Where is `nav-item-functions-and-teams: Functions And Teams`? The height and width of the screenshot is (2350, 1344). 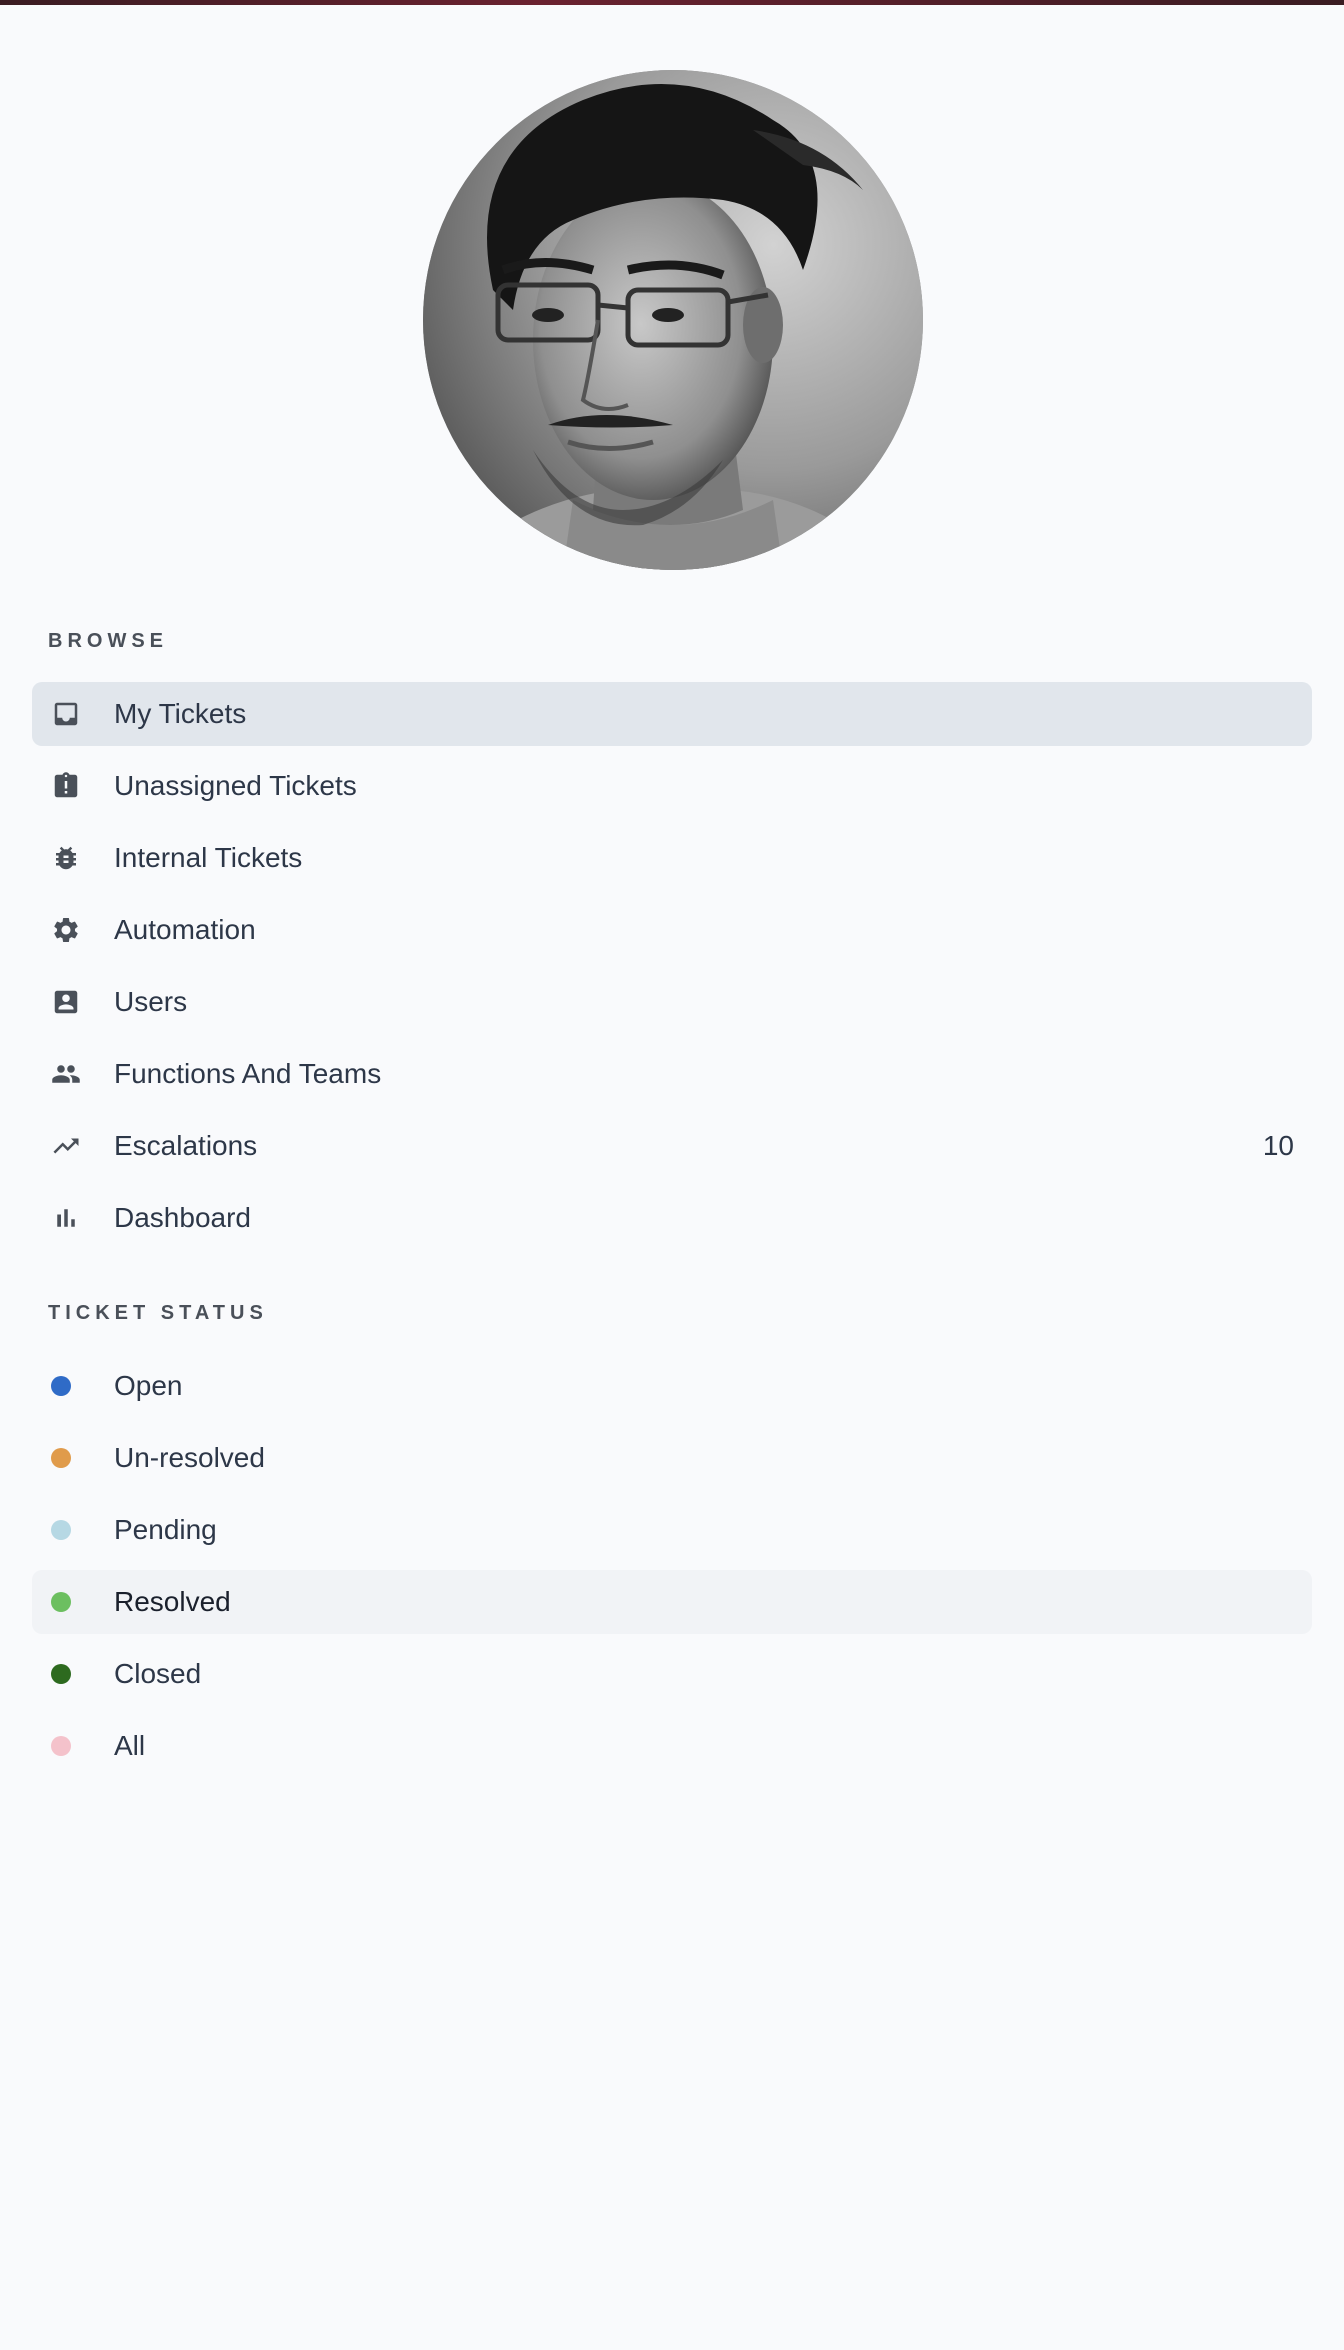
nav-item-functions-and-teams: Functions And Teams is located at coordinates (672, 1074).